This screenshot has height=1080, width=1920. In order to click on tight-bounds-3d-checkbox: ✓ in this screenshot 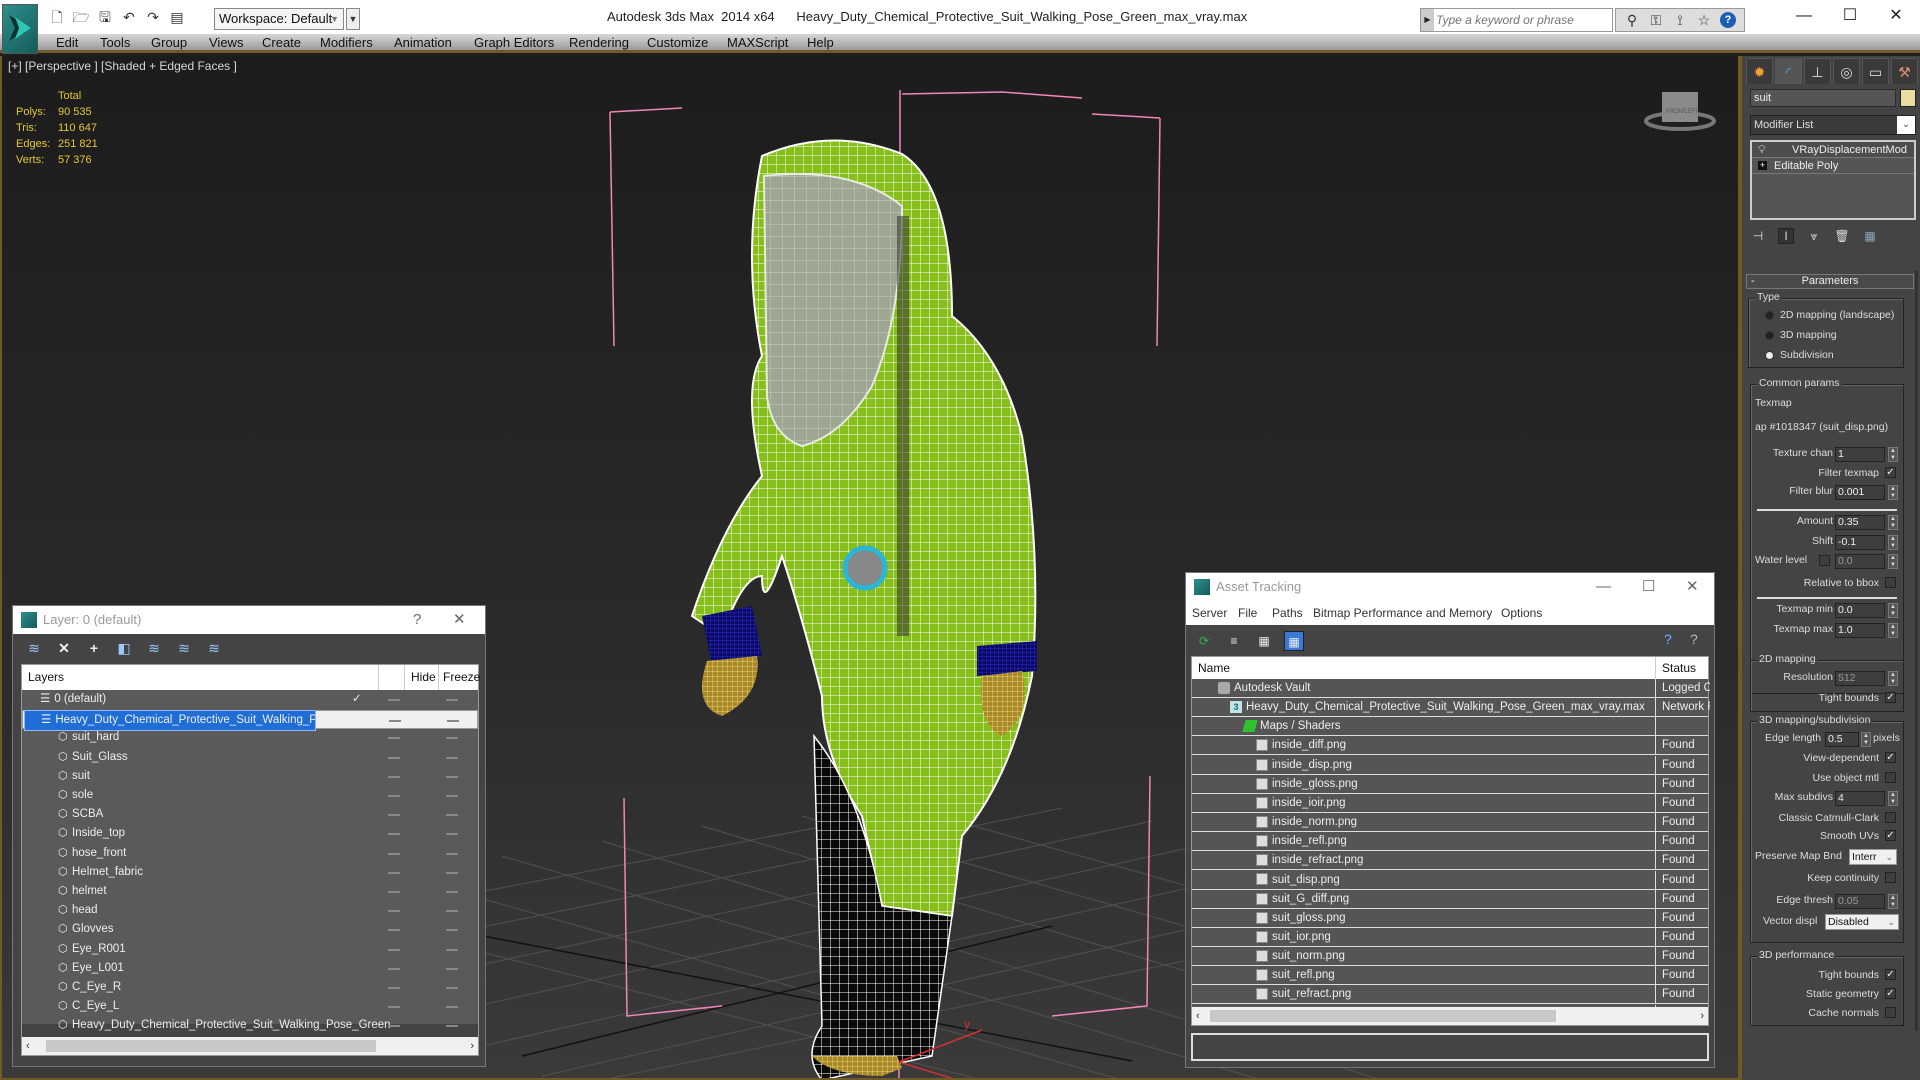, I will do `click(1890, 974)`.